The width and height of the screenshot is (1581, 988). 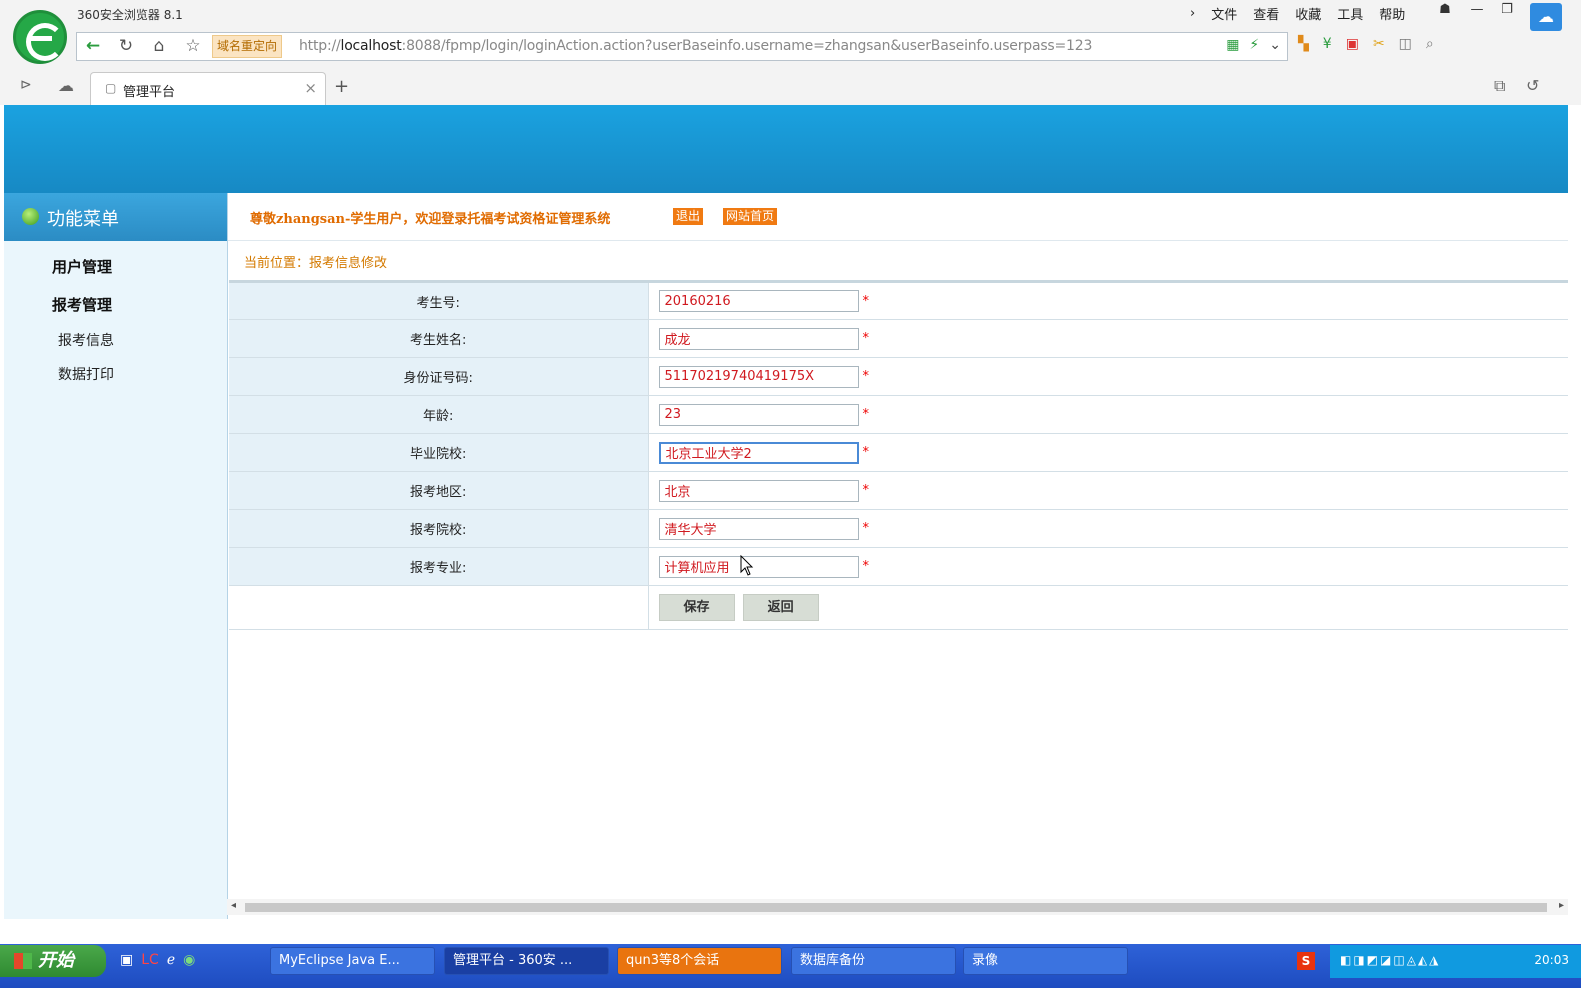 I want to click on browser-360-icon: ◉, so click(x=189, y=960).